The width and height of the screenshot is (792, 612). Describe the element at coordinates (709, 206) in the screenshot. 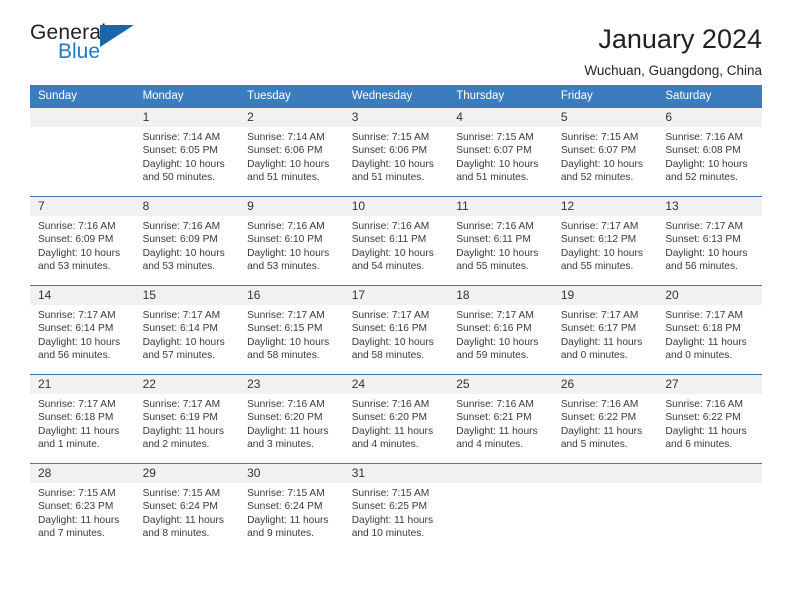

I see `day-number: 13` at that location.